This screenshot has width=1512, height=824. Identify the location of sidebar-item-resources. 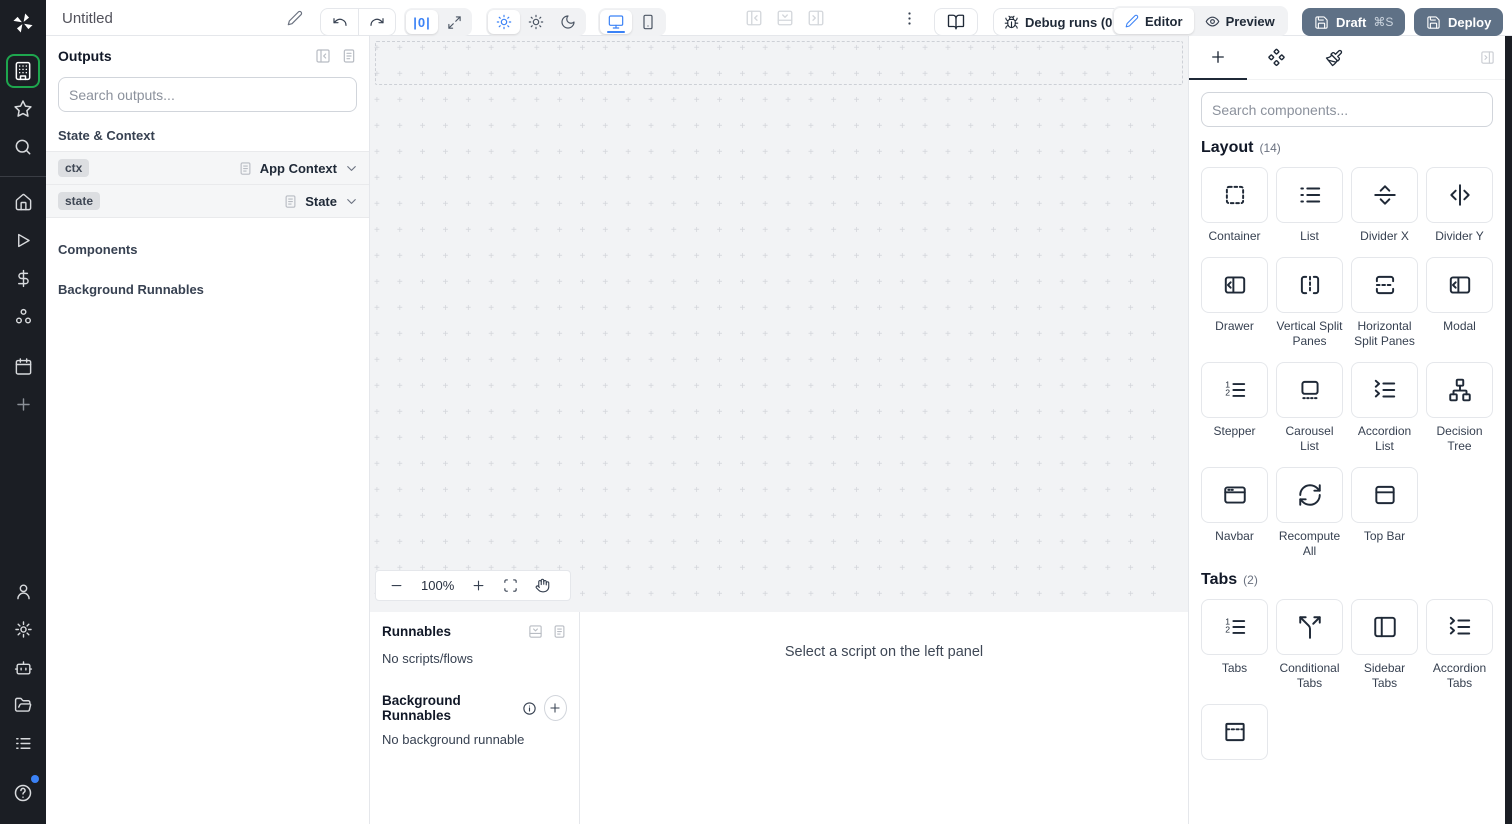
(23, 316).